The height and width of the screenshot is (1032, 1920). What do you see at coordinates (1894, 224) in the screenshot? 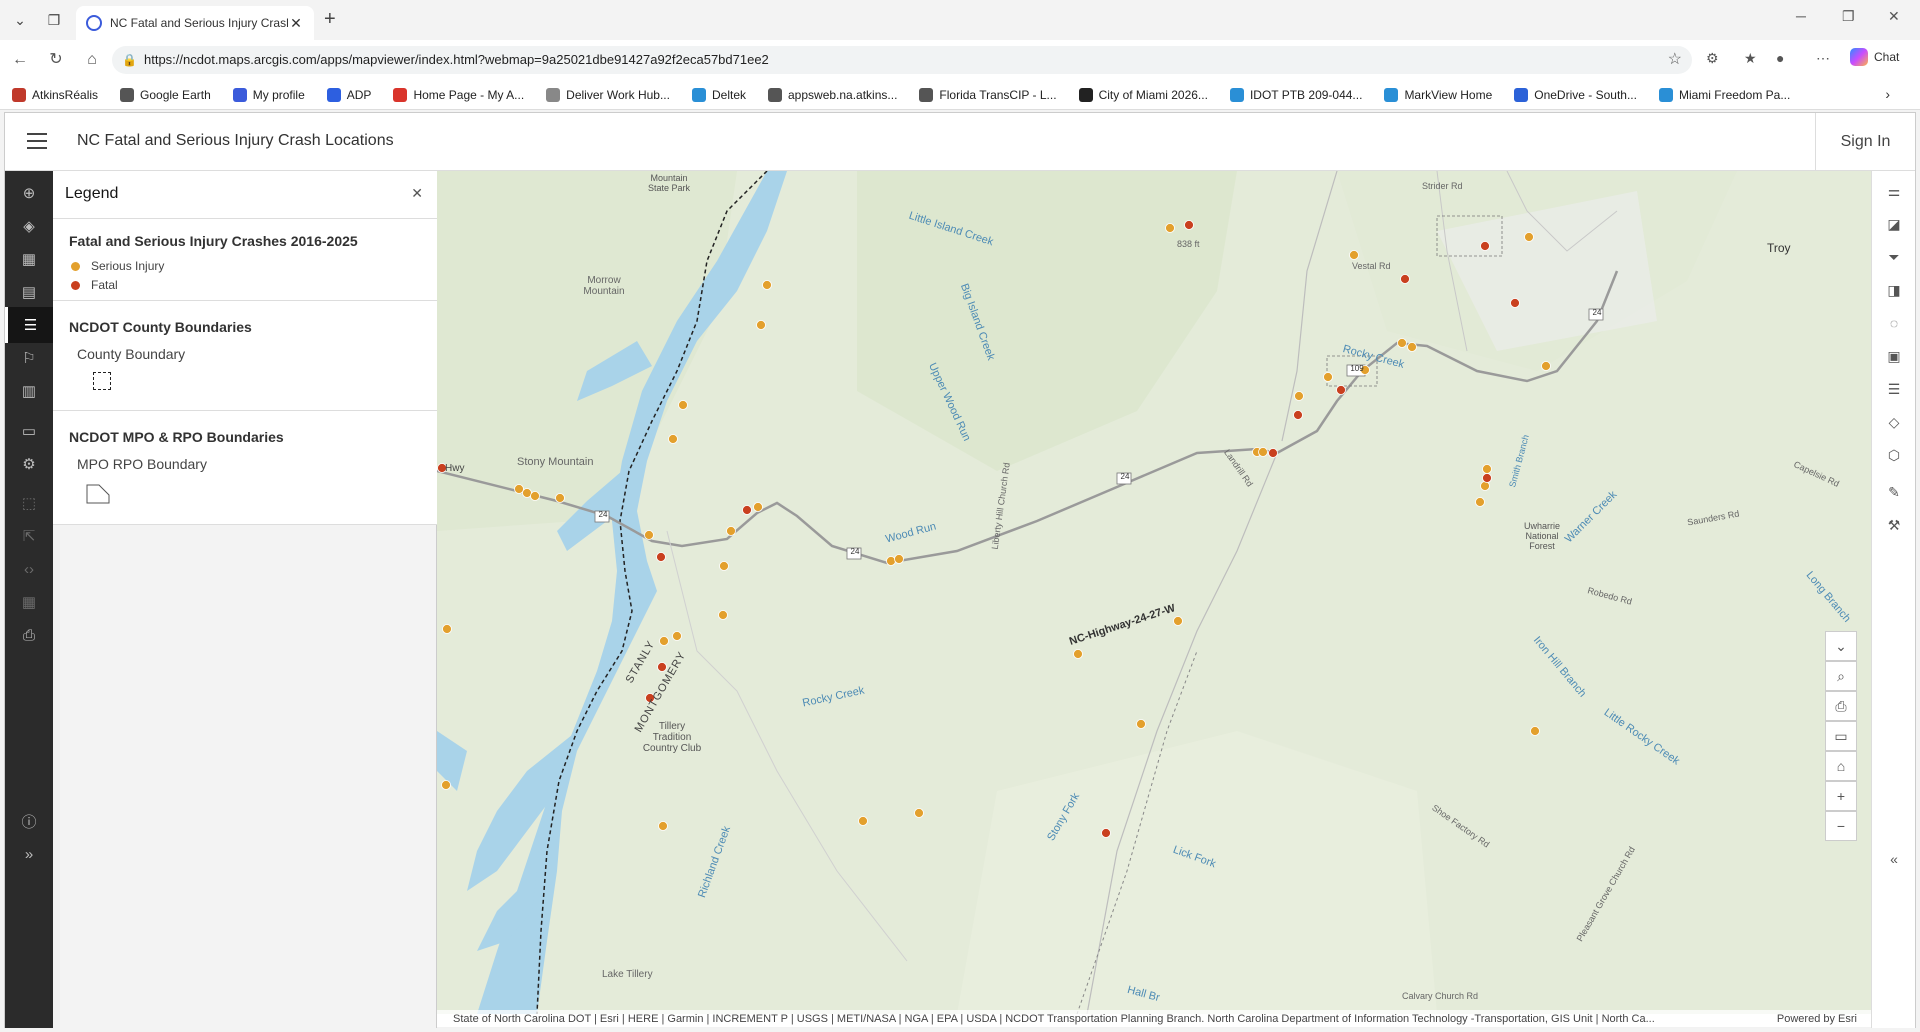
I see `styles-icon: ◪` at bounding box center [1894, 224].